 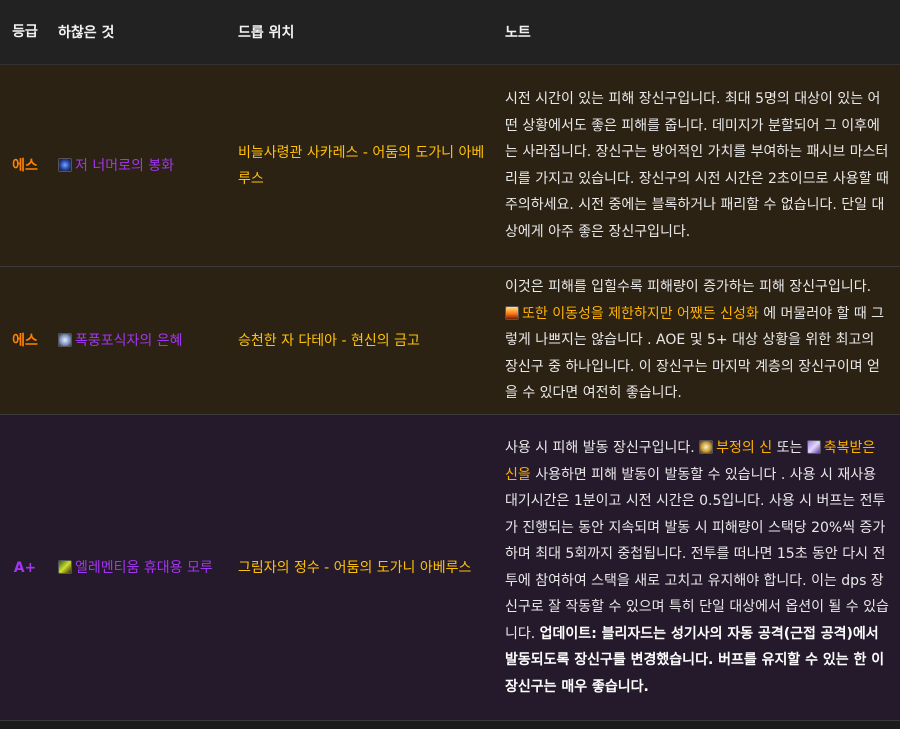 I want to click on consecration-link-text: 또한 이동성을 제한하지만 어쨌든 신성화, so click(x=640, y=313).